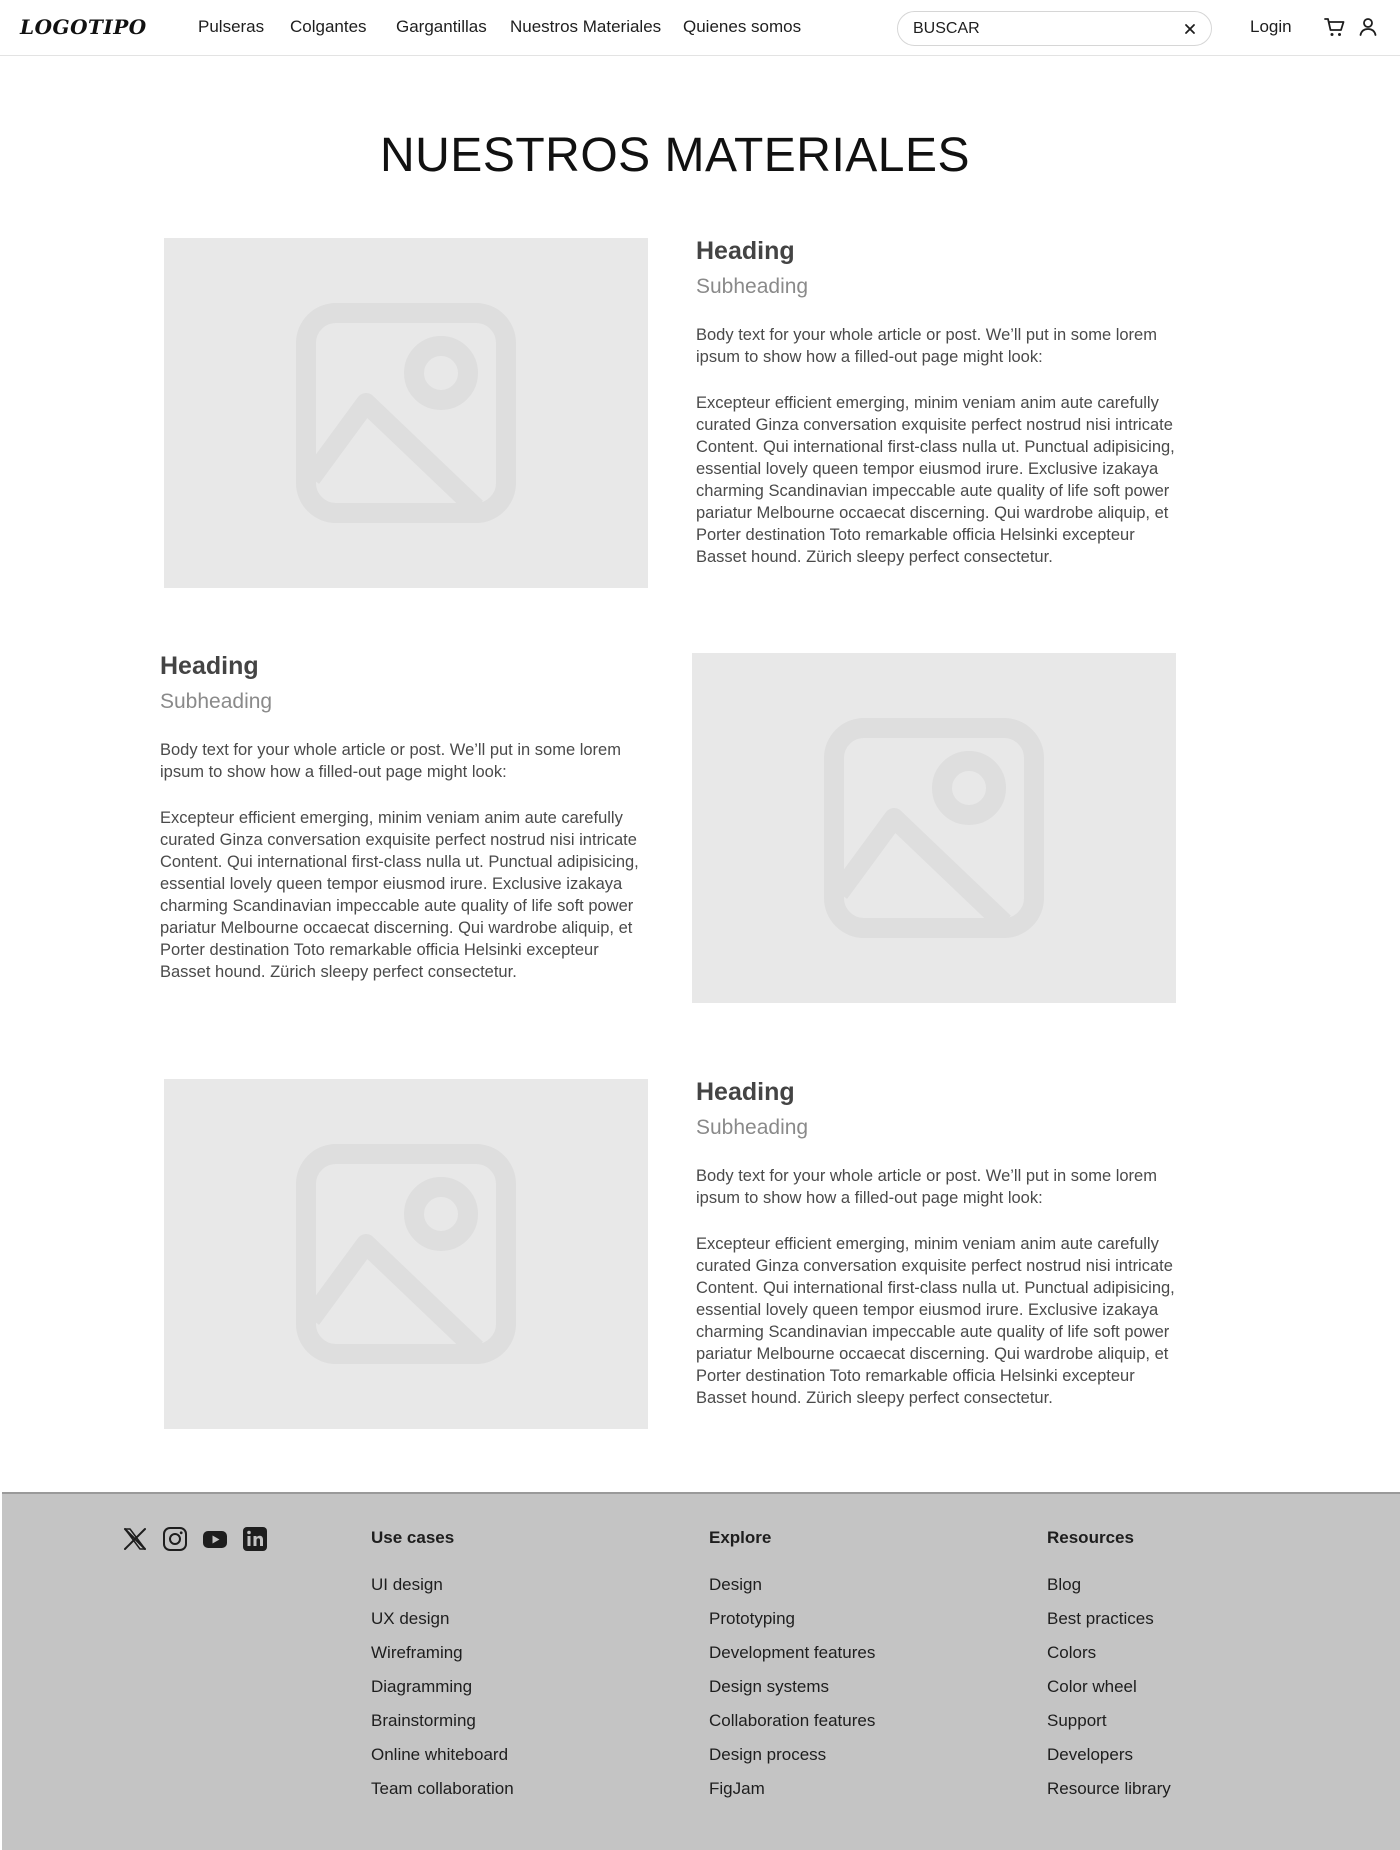 This screenshot has width=1400, height=1850. Describe the element at coordinates (1109, 1653) in the screenshot. I see `footer-link: Colors` at that location.